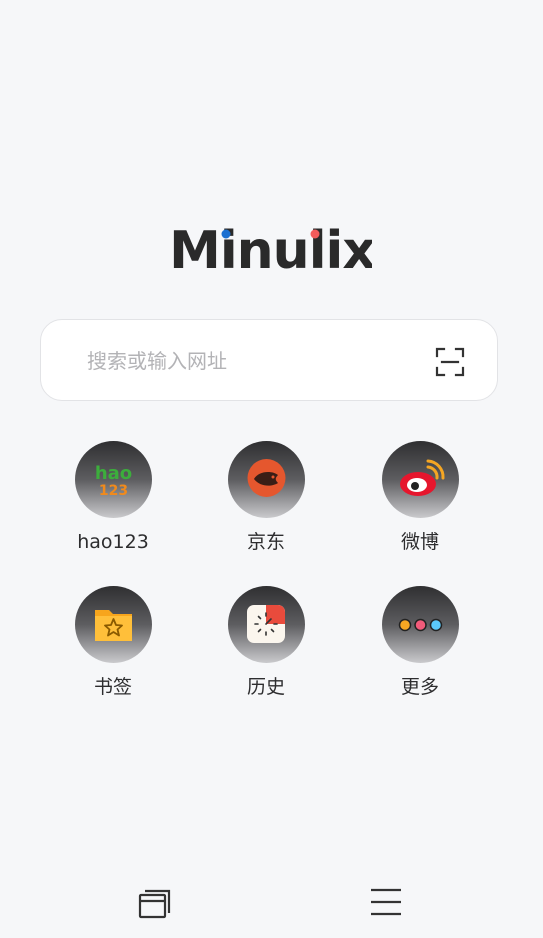  Describe the element at coordinates (420, 624) in the screenshot. I see `more-dots-icon` at that location.